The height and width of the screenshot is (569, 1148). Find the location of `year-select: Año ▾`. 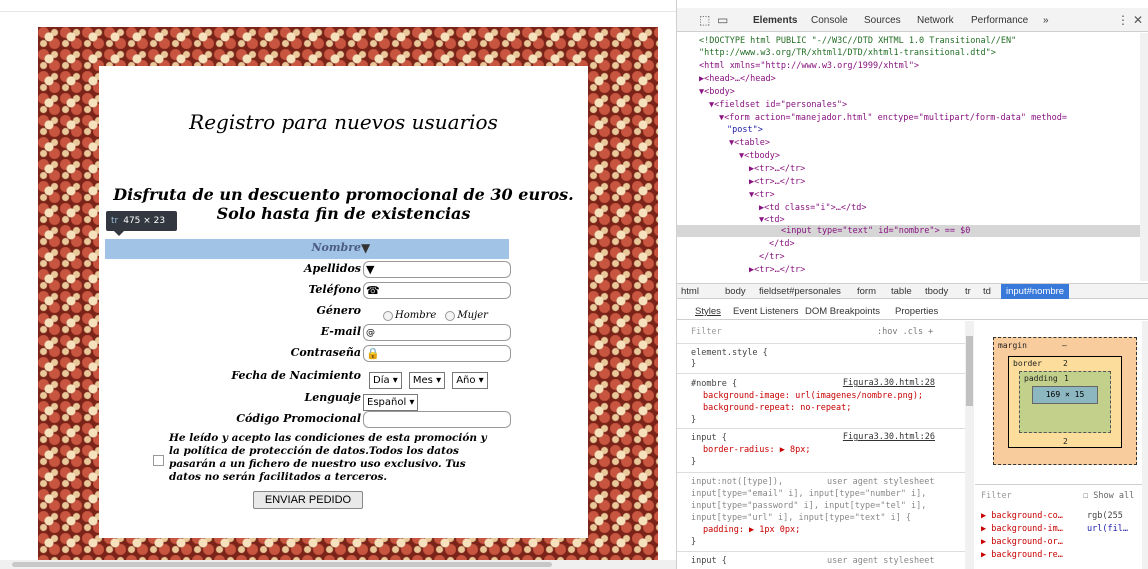

year-select: Año ▾ is located at coordinates (470, 380).